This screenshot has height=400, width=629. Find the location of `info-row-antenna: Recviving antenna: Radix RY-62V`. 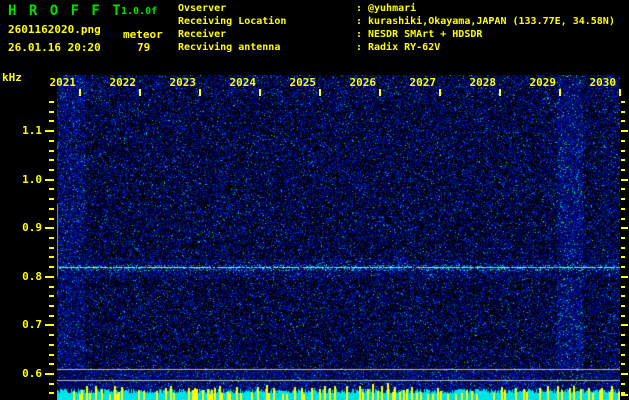

info-row-antenna: Recviving antenna: Radix RY-62V is located at coordinates (396, 47).